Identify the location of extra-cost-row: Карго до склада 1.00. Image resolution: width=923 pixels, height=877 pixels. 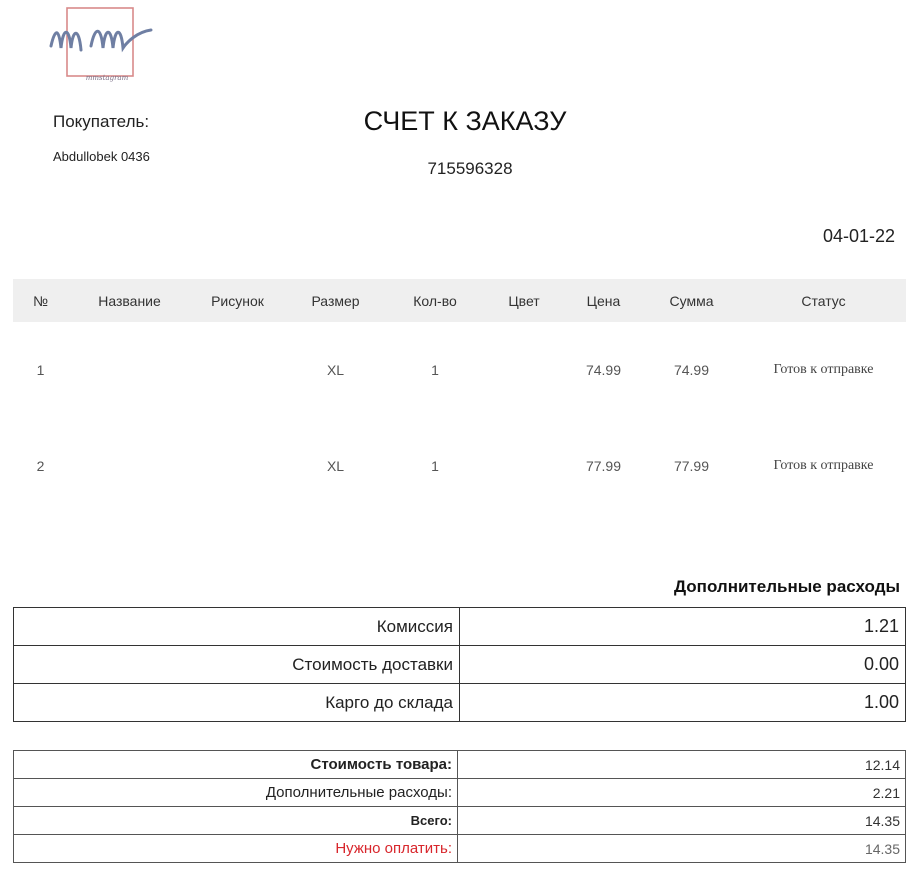
(459, 702).